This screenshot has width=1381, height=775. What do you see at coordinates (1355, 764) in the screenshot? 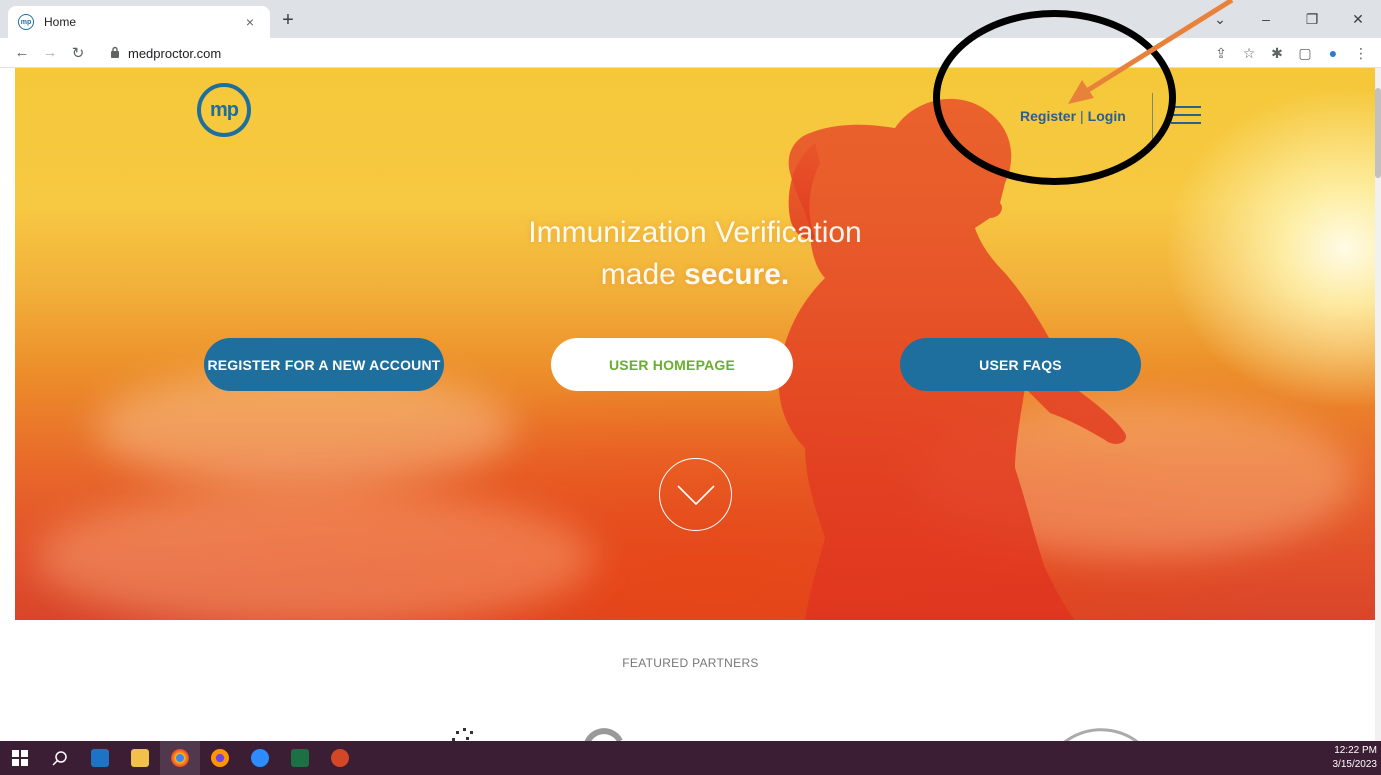
I see `clock-date: 3/15/2023` at bounding box center [1355, 764].